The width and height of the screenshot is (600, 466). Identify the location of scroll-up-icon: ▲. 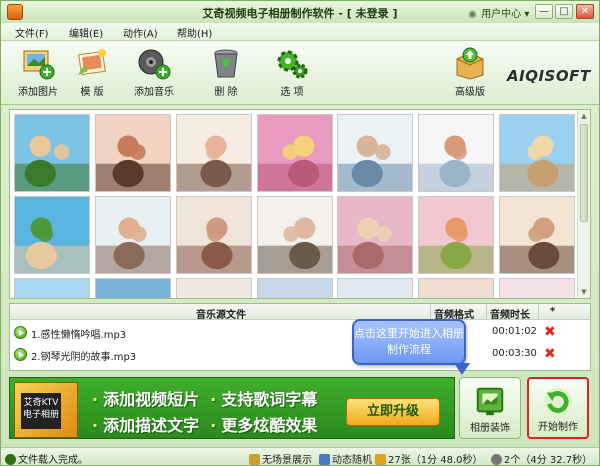
(584, 116).